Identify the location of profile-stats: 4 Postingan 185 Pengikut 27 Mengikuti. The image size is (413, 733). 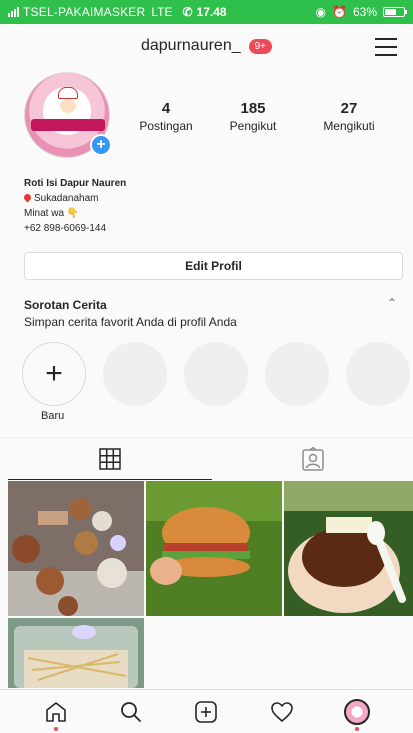
(270, 116).